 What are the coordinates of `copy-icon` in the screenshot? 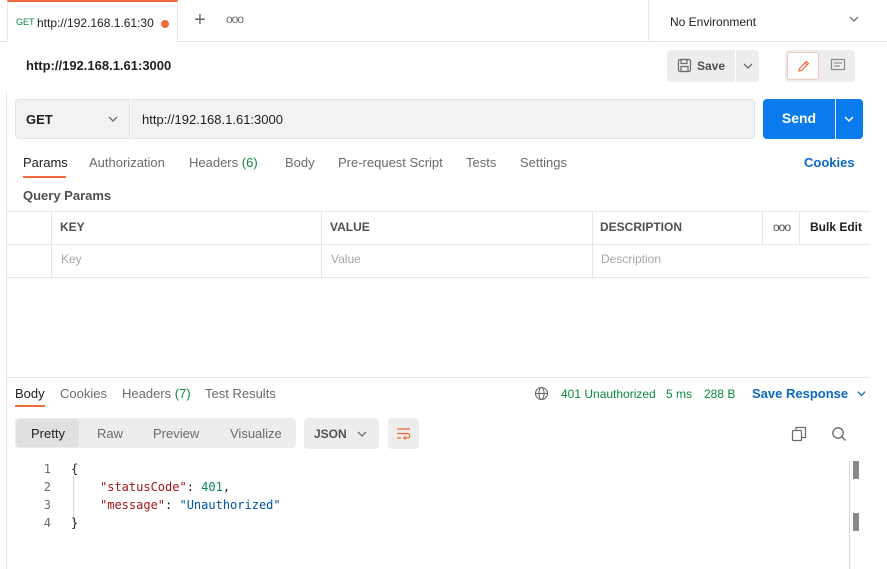 It's located at (799, 435).